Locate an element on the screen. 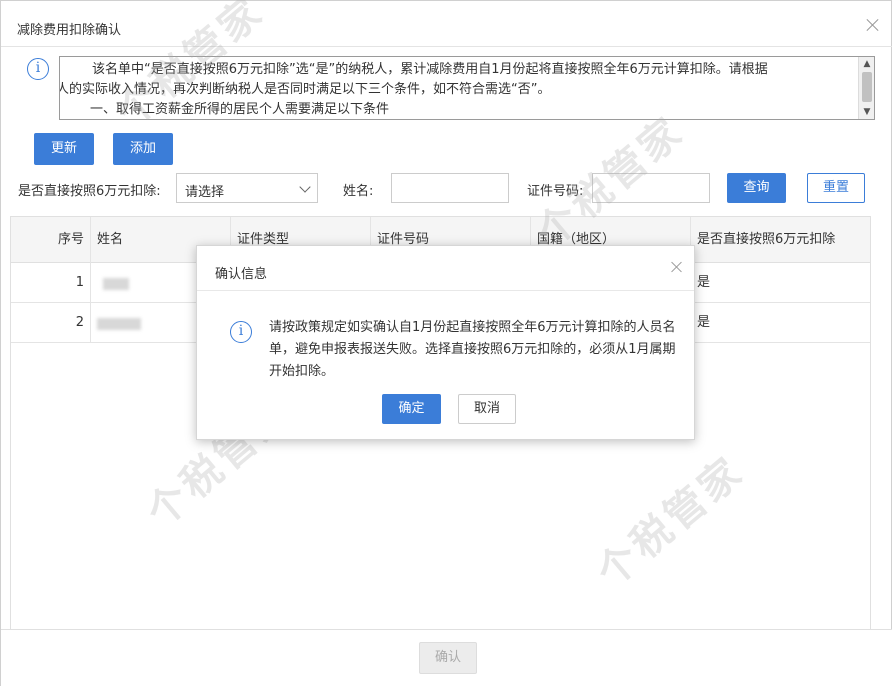  name-input is located at coordinates (450, 188).